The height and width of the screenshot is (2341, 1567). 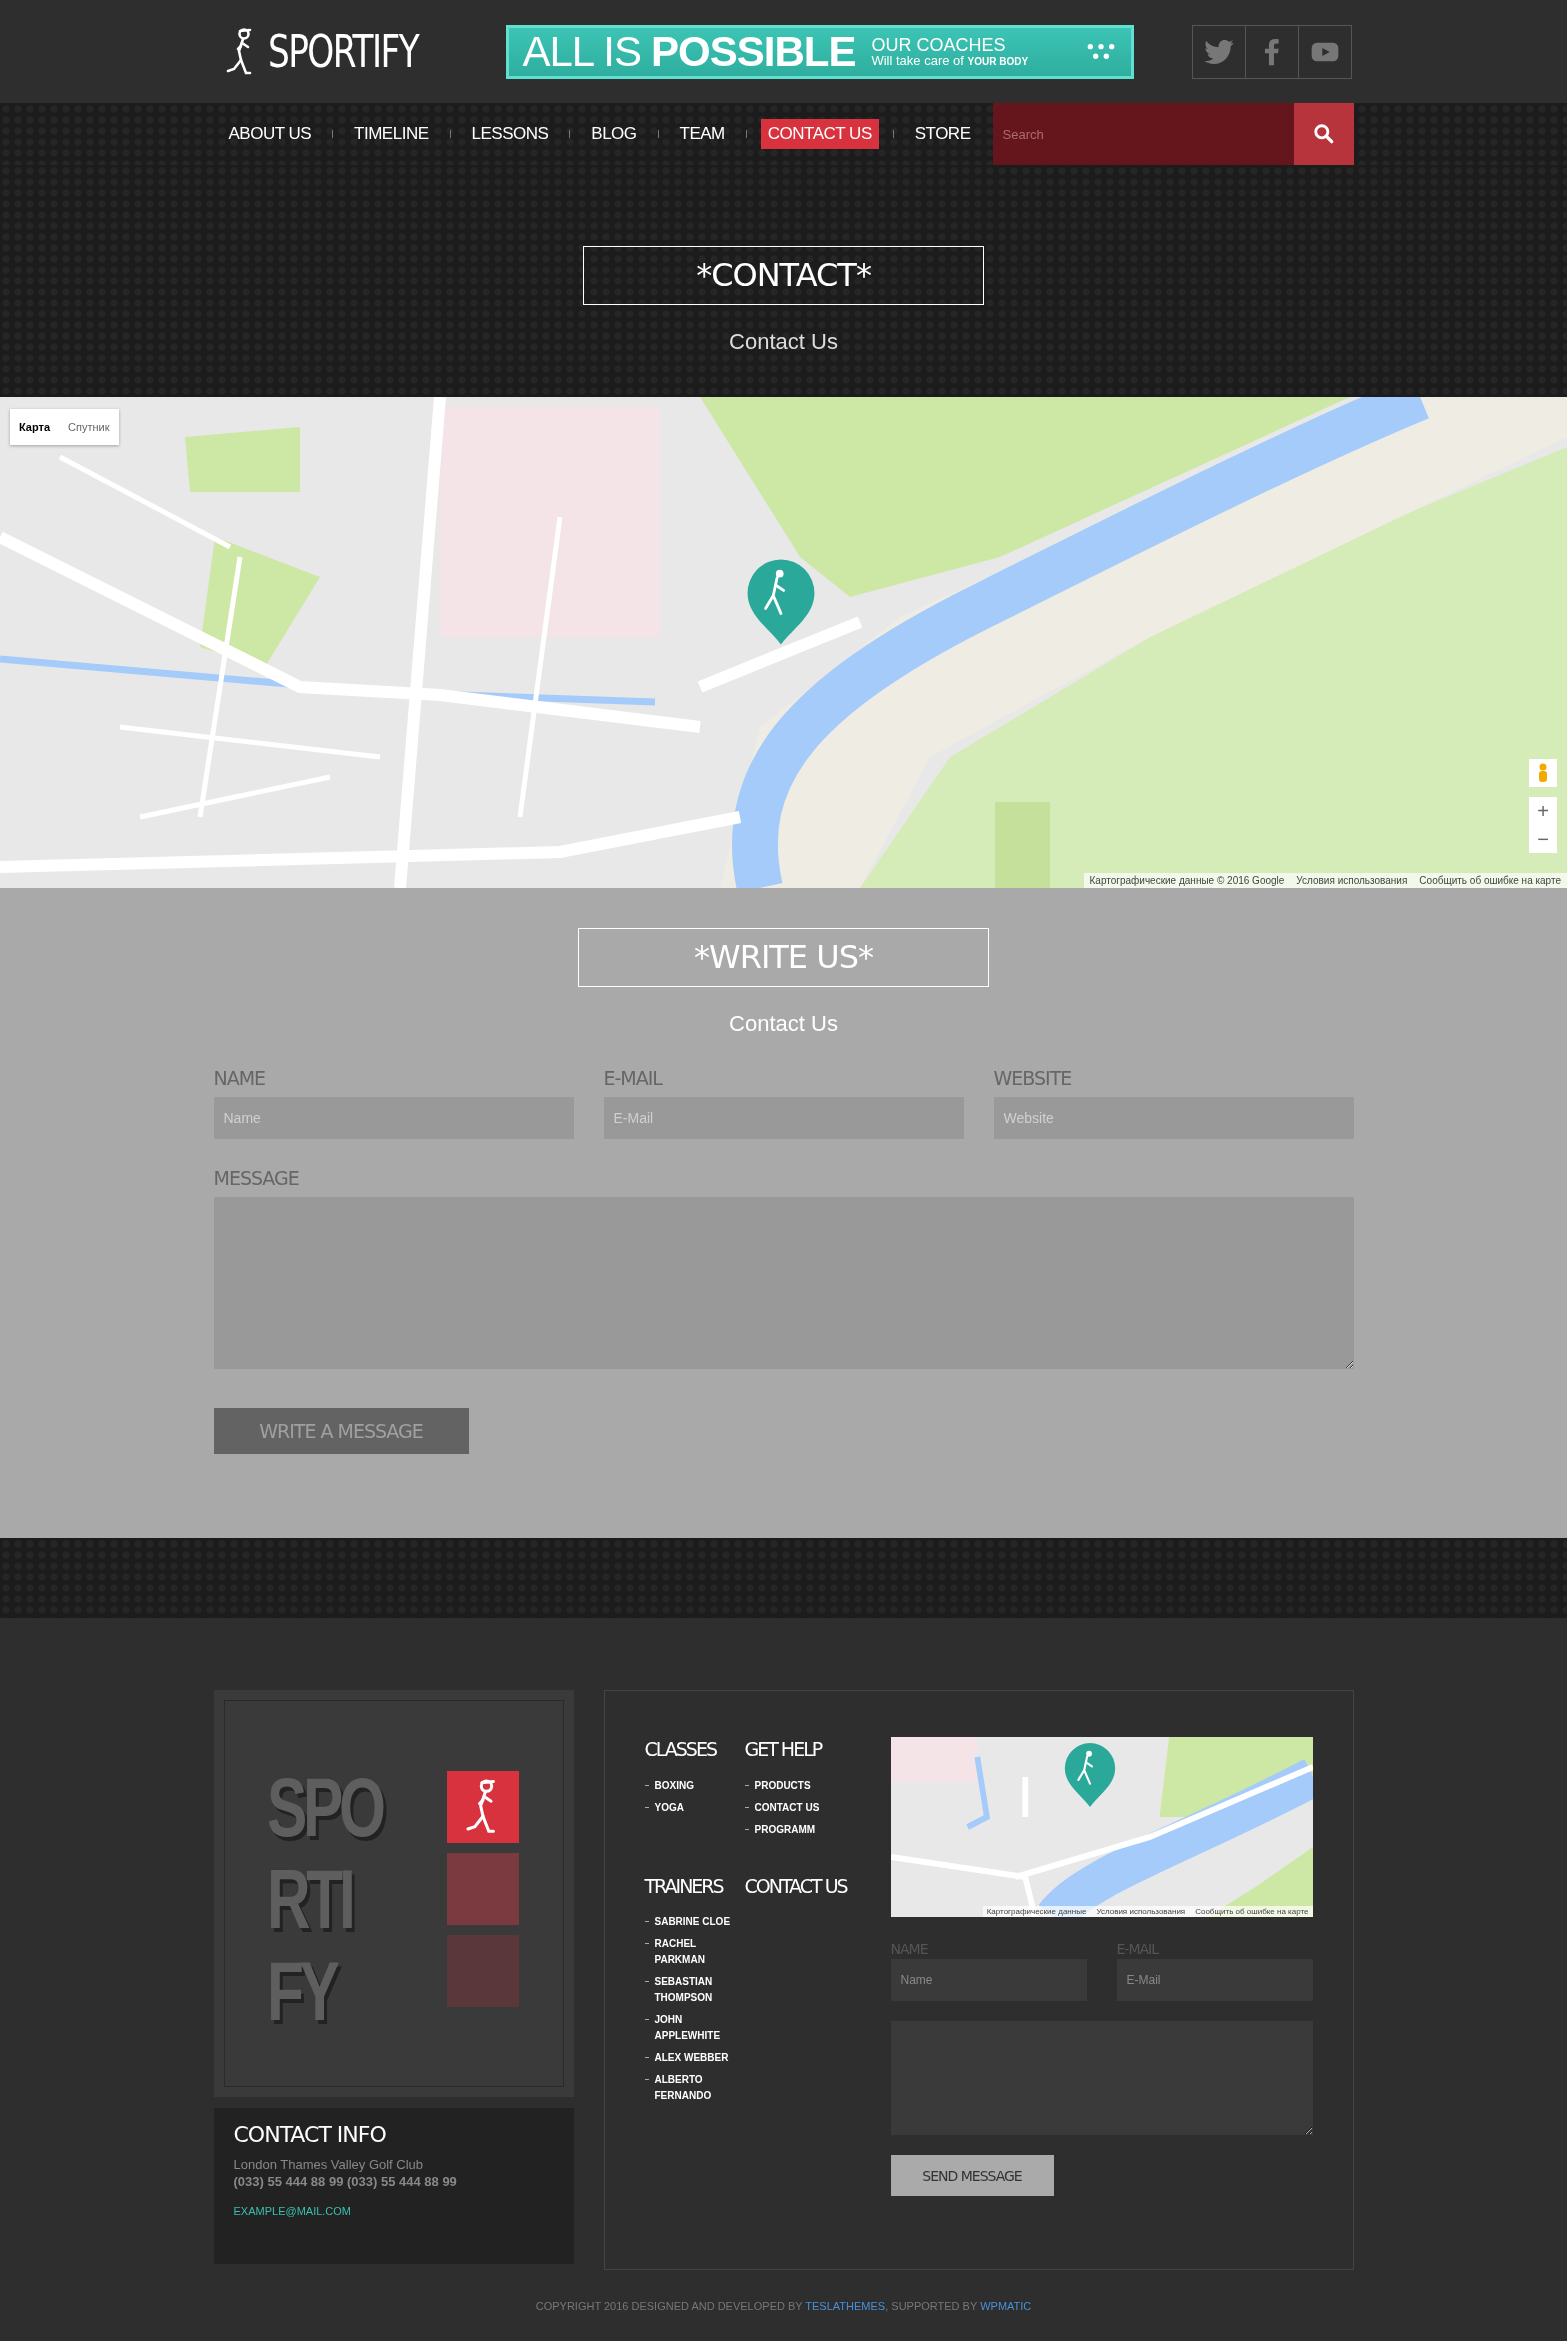 I want to click on menu-link: CONTACT US, so click(x=794, y=1807).